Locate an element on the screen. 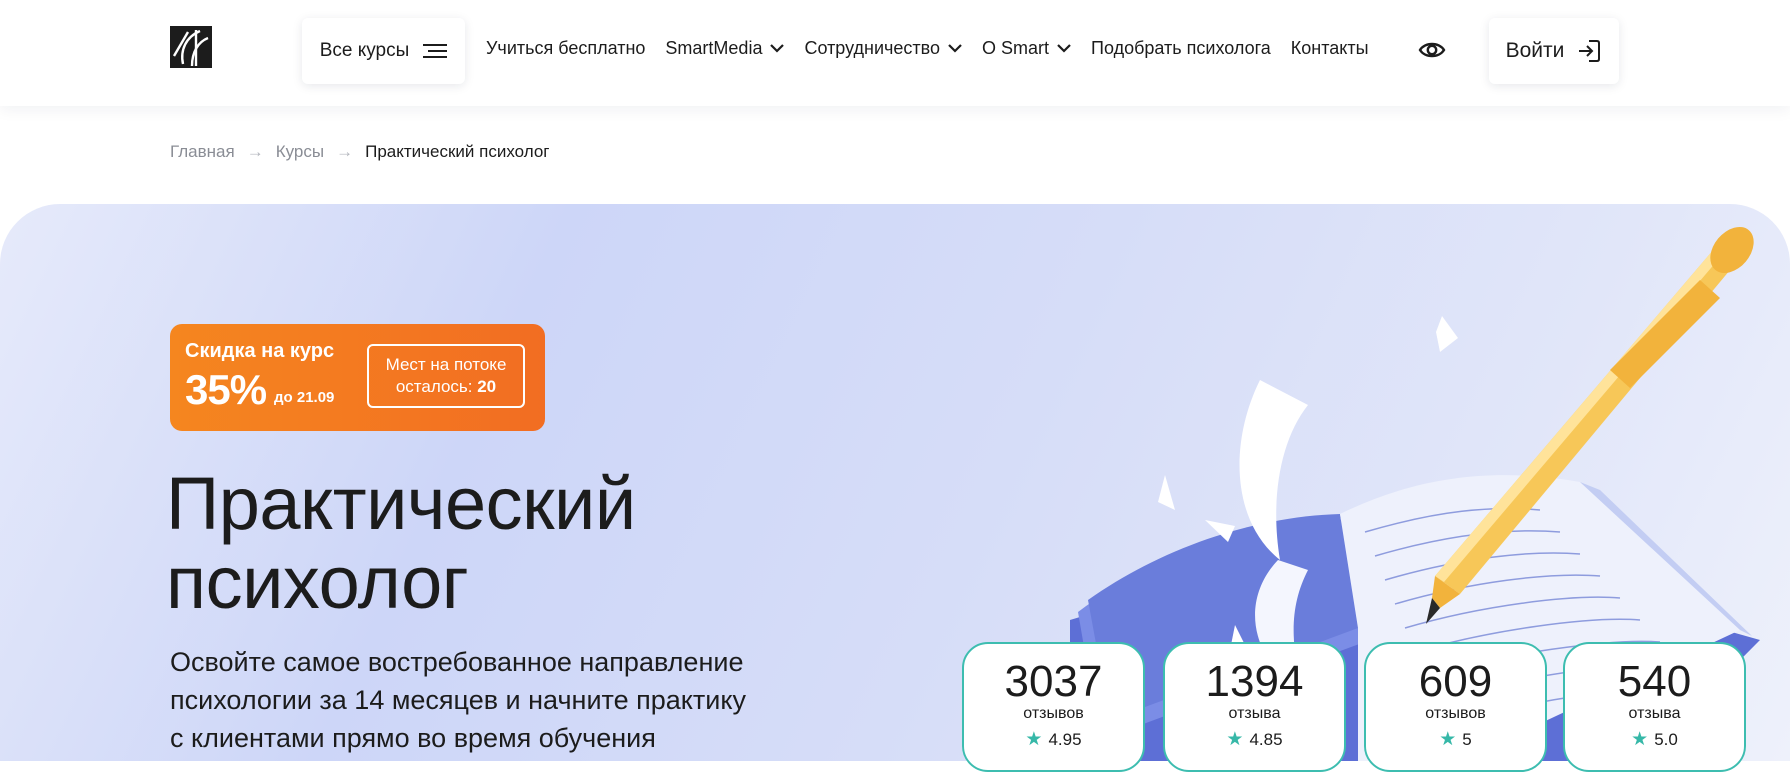 The height and width of the screenshot is (772, 1790). nav-item-label: Контакты is located at coordinates (1329, 47).